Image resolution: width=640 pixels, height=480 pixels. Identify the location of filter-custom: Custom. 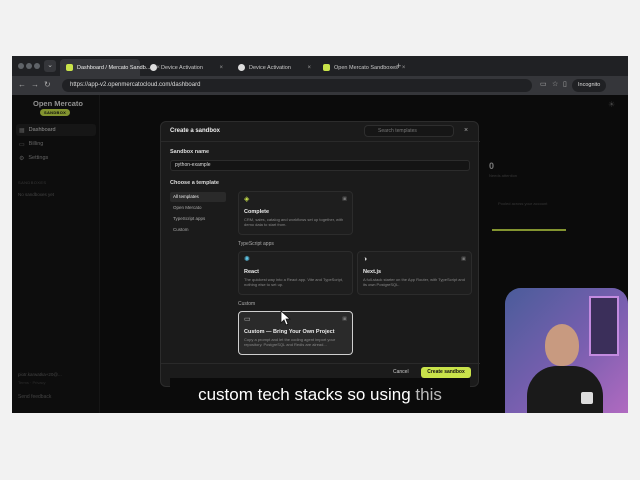
(198, 230).